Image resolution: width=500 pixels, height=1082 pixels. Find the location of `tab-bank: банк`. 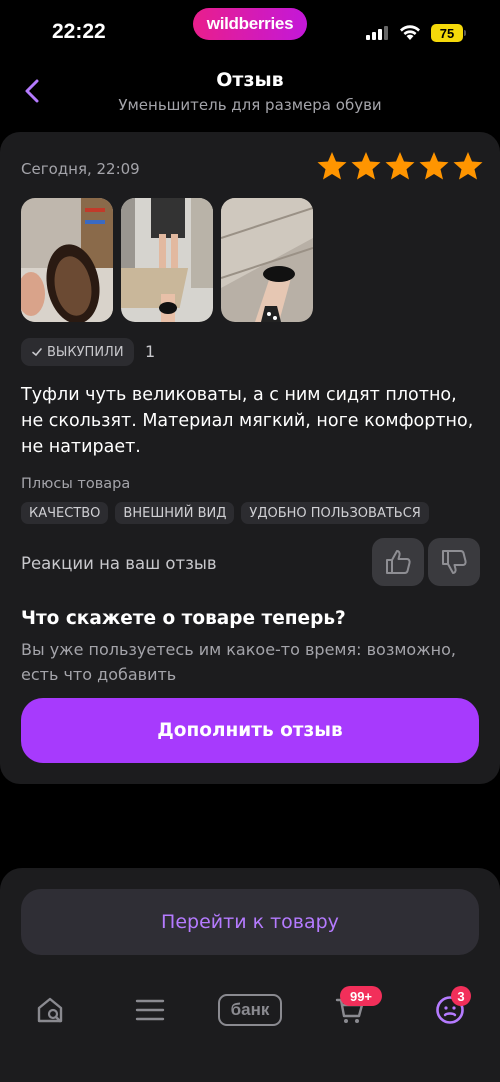

tab-bank: банк is located at coordinates (250, 1010).